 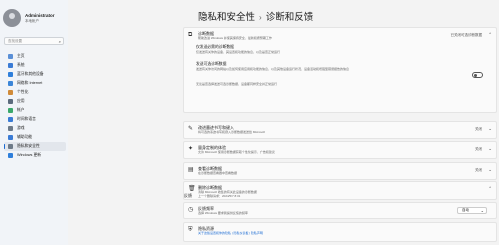 What do you see at coordinates (25, 137) in the screenshot?
I see `sidebar-item-label: 辅助功能` at bounding box center [25, 137].